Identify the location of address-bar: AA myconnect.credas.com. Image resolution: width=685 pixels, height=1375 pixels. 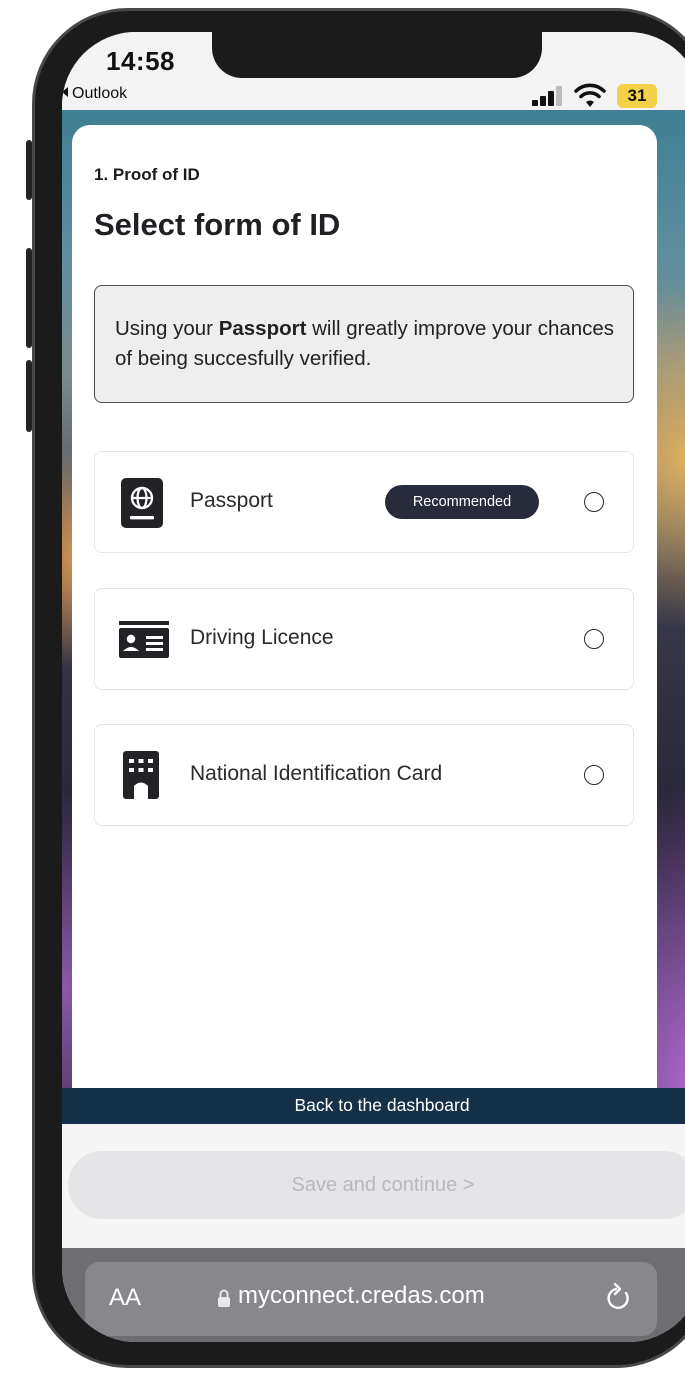
(371, 1299).